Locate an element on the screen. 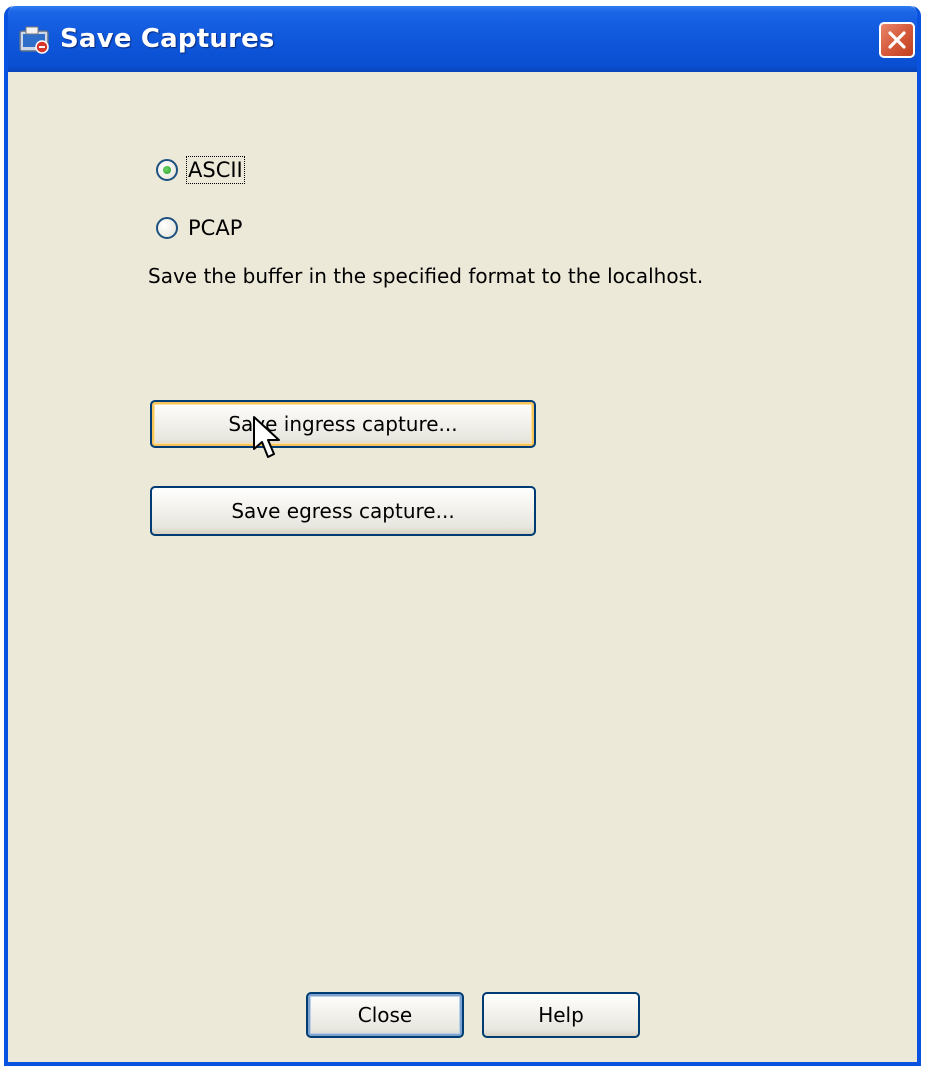 This screenshot has width=925, height=1070. radio-ascii: ASCII is located at coordinates (200, 170).